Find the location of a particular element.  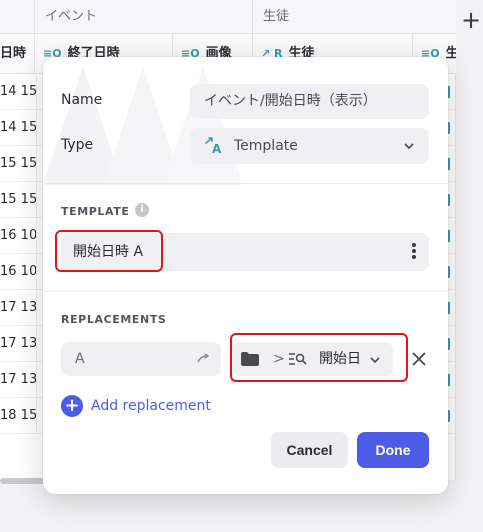

template-editor: 開始日時 A is located at coordinates (245, 252).